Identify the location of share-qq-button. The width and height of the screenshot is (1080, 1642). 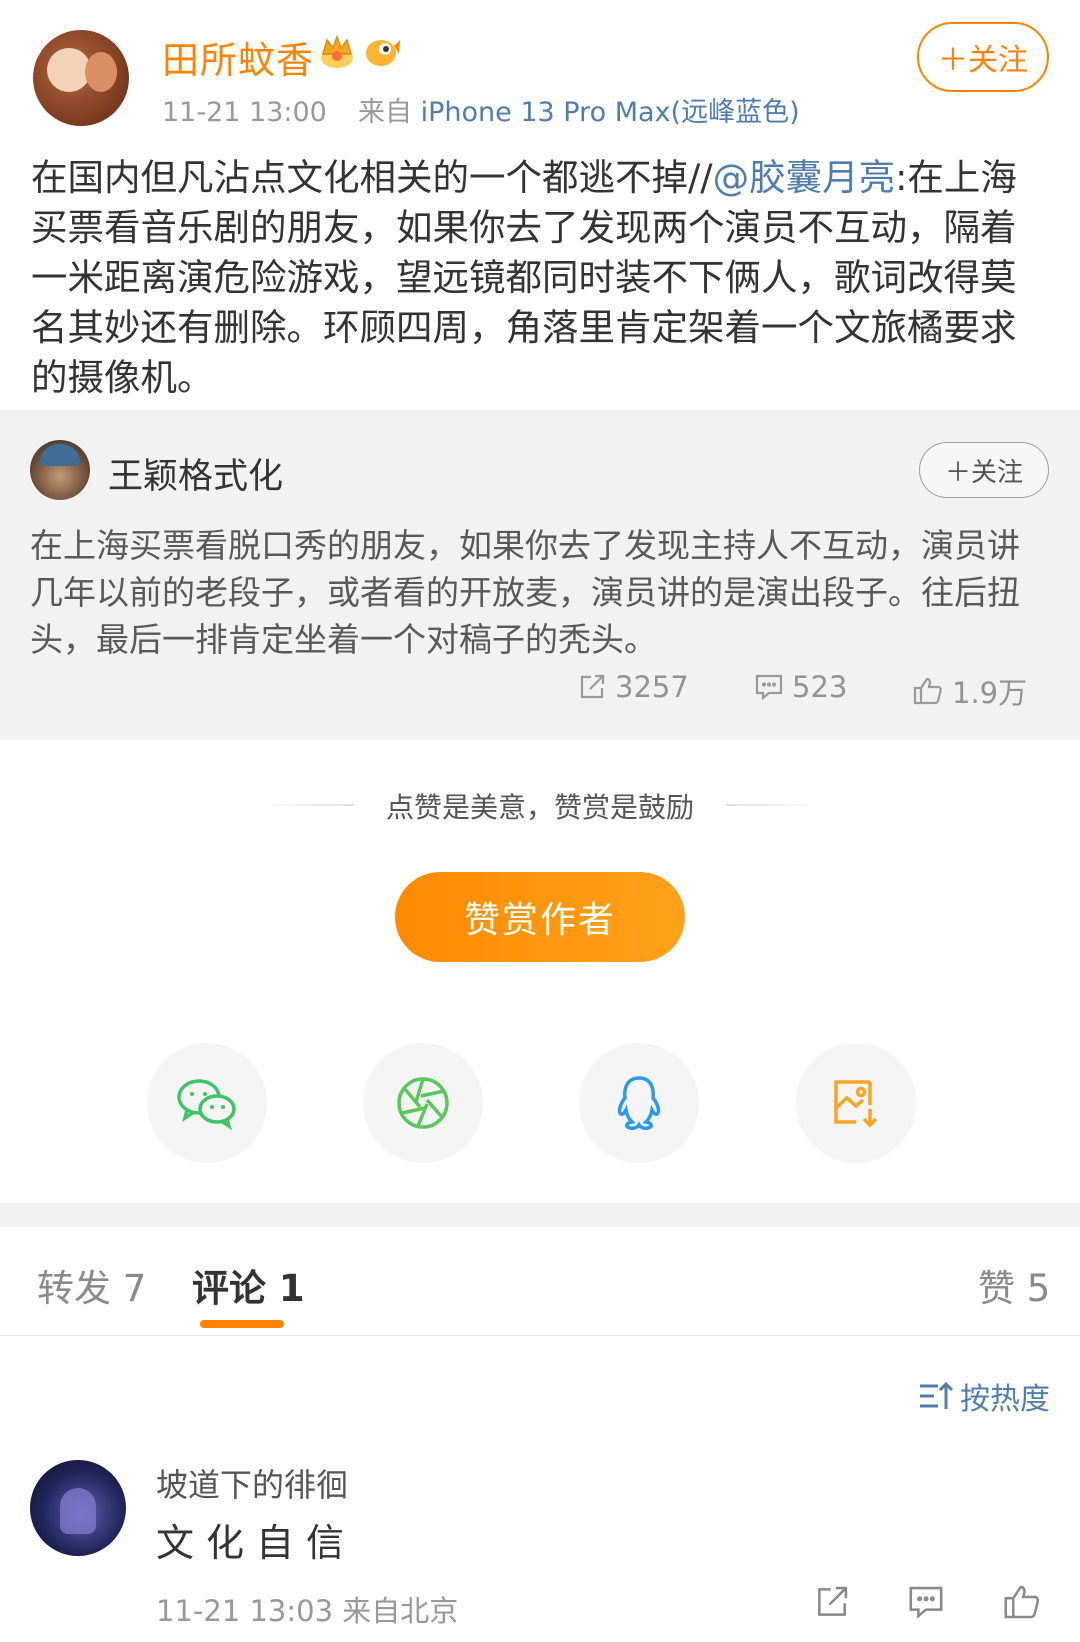
(639, 1103).